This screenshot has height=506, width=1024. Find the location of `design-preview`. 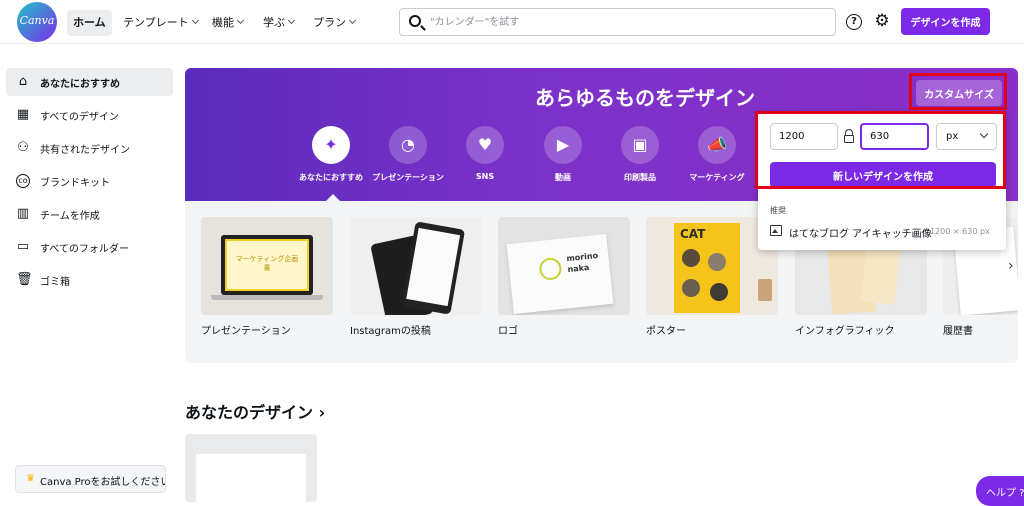

design-preview is located at coordinates (251, 478).